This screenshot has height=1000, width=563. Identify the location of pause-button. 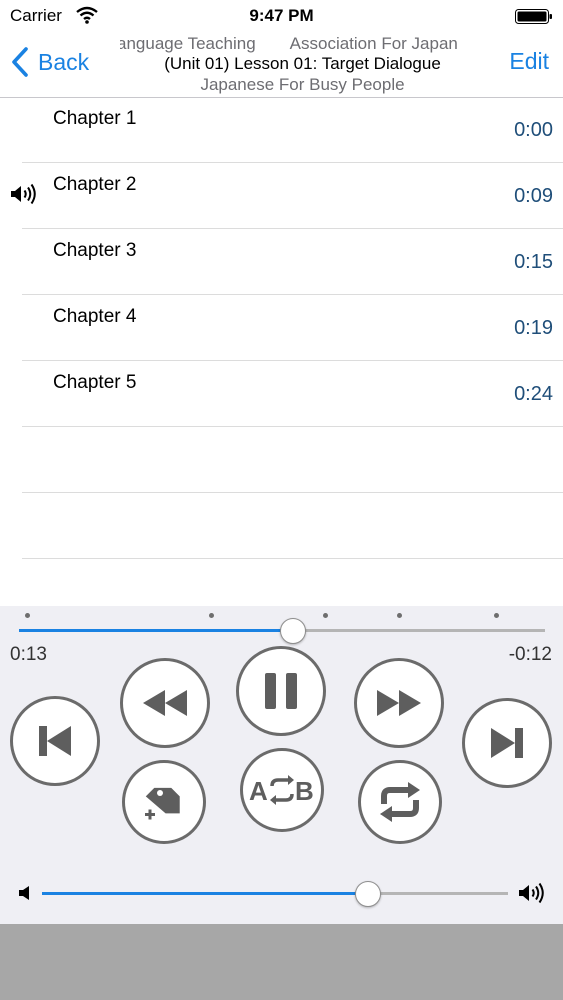
(281, 691).